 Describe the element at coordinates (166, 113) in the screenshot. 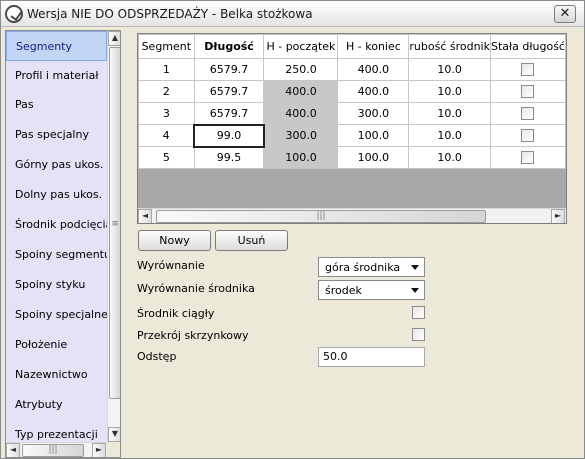

I see `cell-segment: 3` at that location.